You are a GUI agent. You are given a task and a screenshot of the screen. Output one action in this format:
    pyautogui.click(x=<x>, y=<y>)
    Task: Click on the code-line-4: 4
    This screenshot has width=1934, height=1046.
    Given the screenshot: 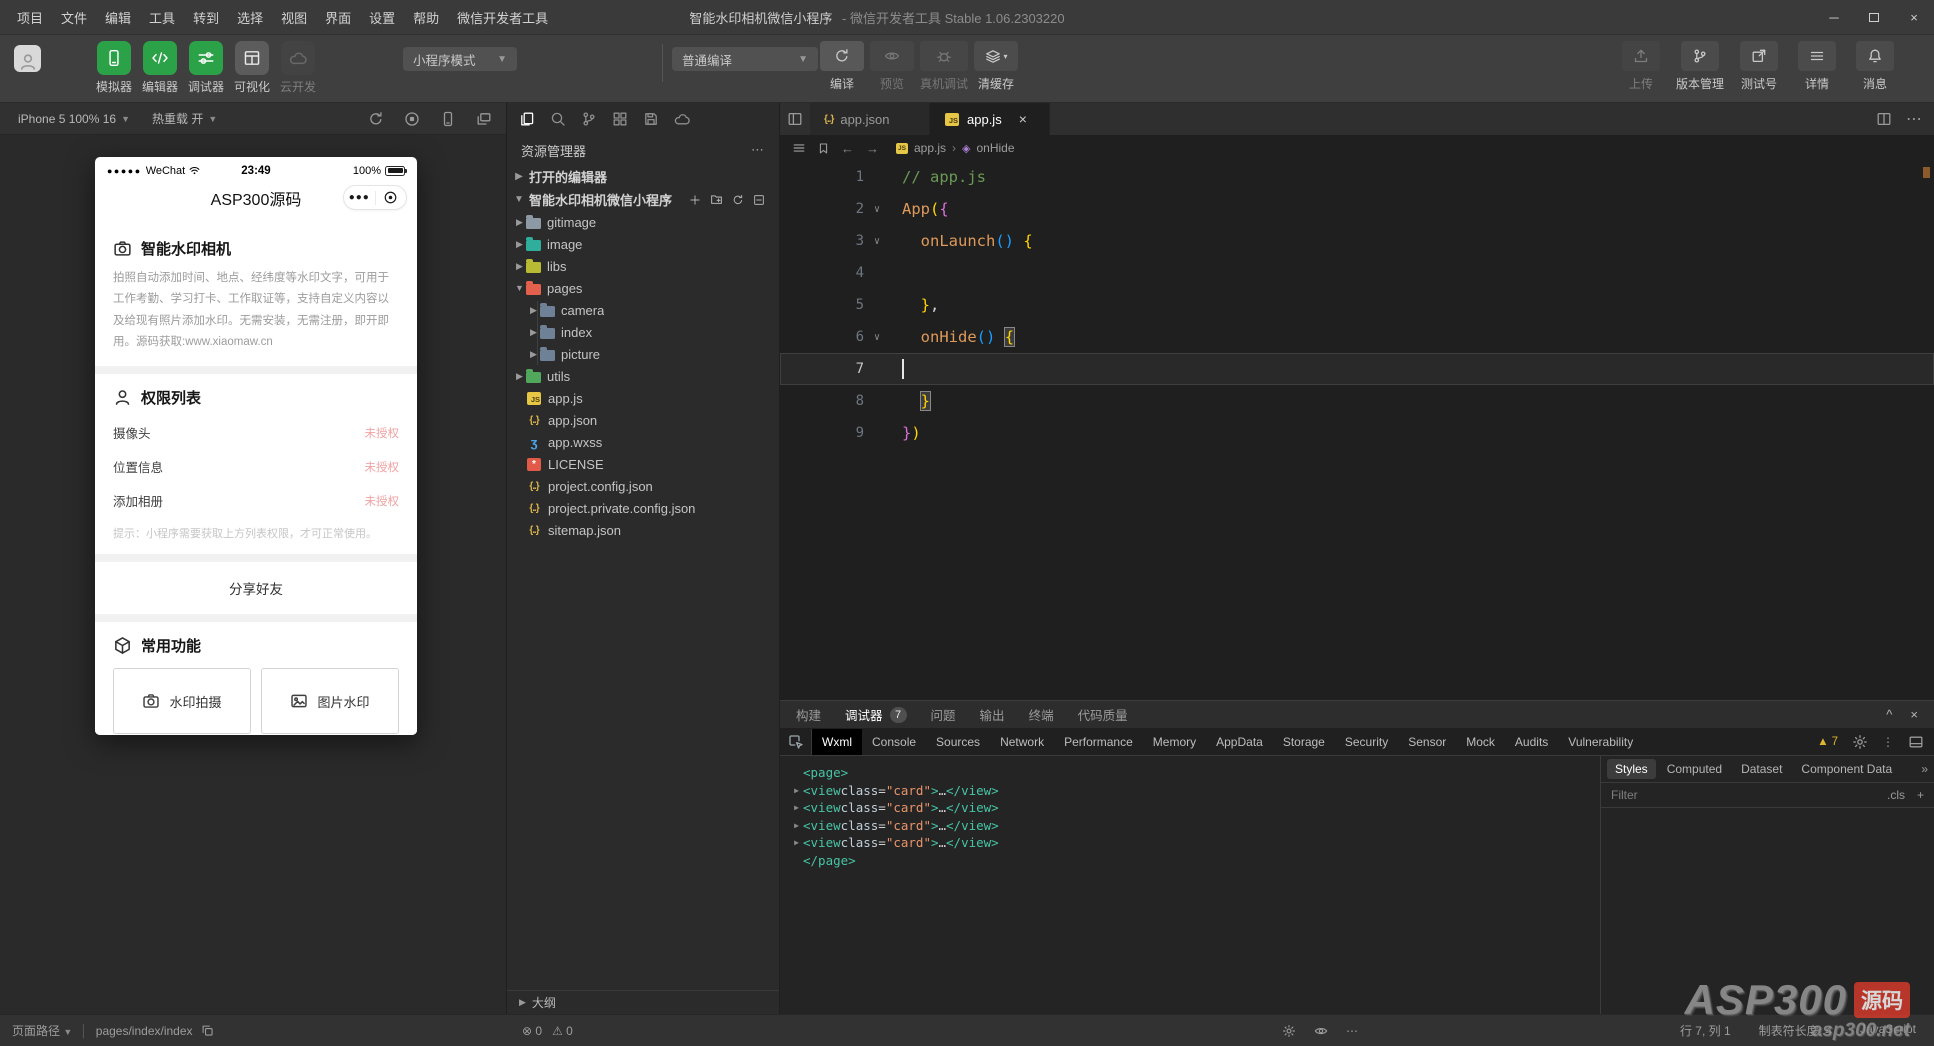 What is the action you would take?
    pyautogui.click(x=1357, y=273)
    